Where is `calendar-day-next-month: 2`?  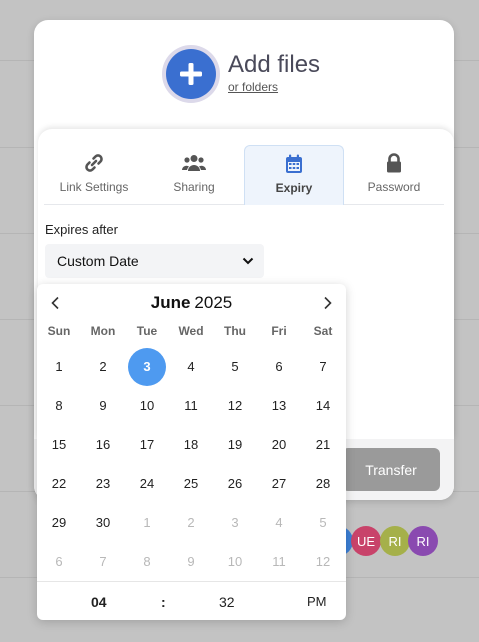
calendar-day-next-month: 2 is located at coordinates (191, 522).